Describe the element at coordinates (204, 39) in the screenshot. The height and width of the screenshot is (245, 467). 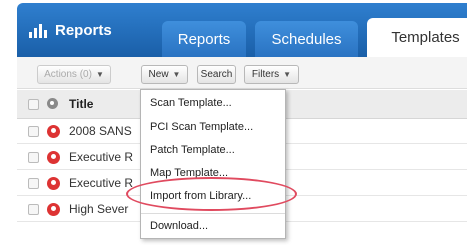
I see `tab-reports: Reports` at that location.